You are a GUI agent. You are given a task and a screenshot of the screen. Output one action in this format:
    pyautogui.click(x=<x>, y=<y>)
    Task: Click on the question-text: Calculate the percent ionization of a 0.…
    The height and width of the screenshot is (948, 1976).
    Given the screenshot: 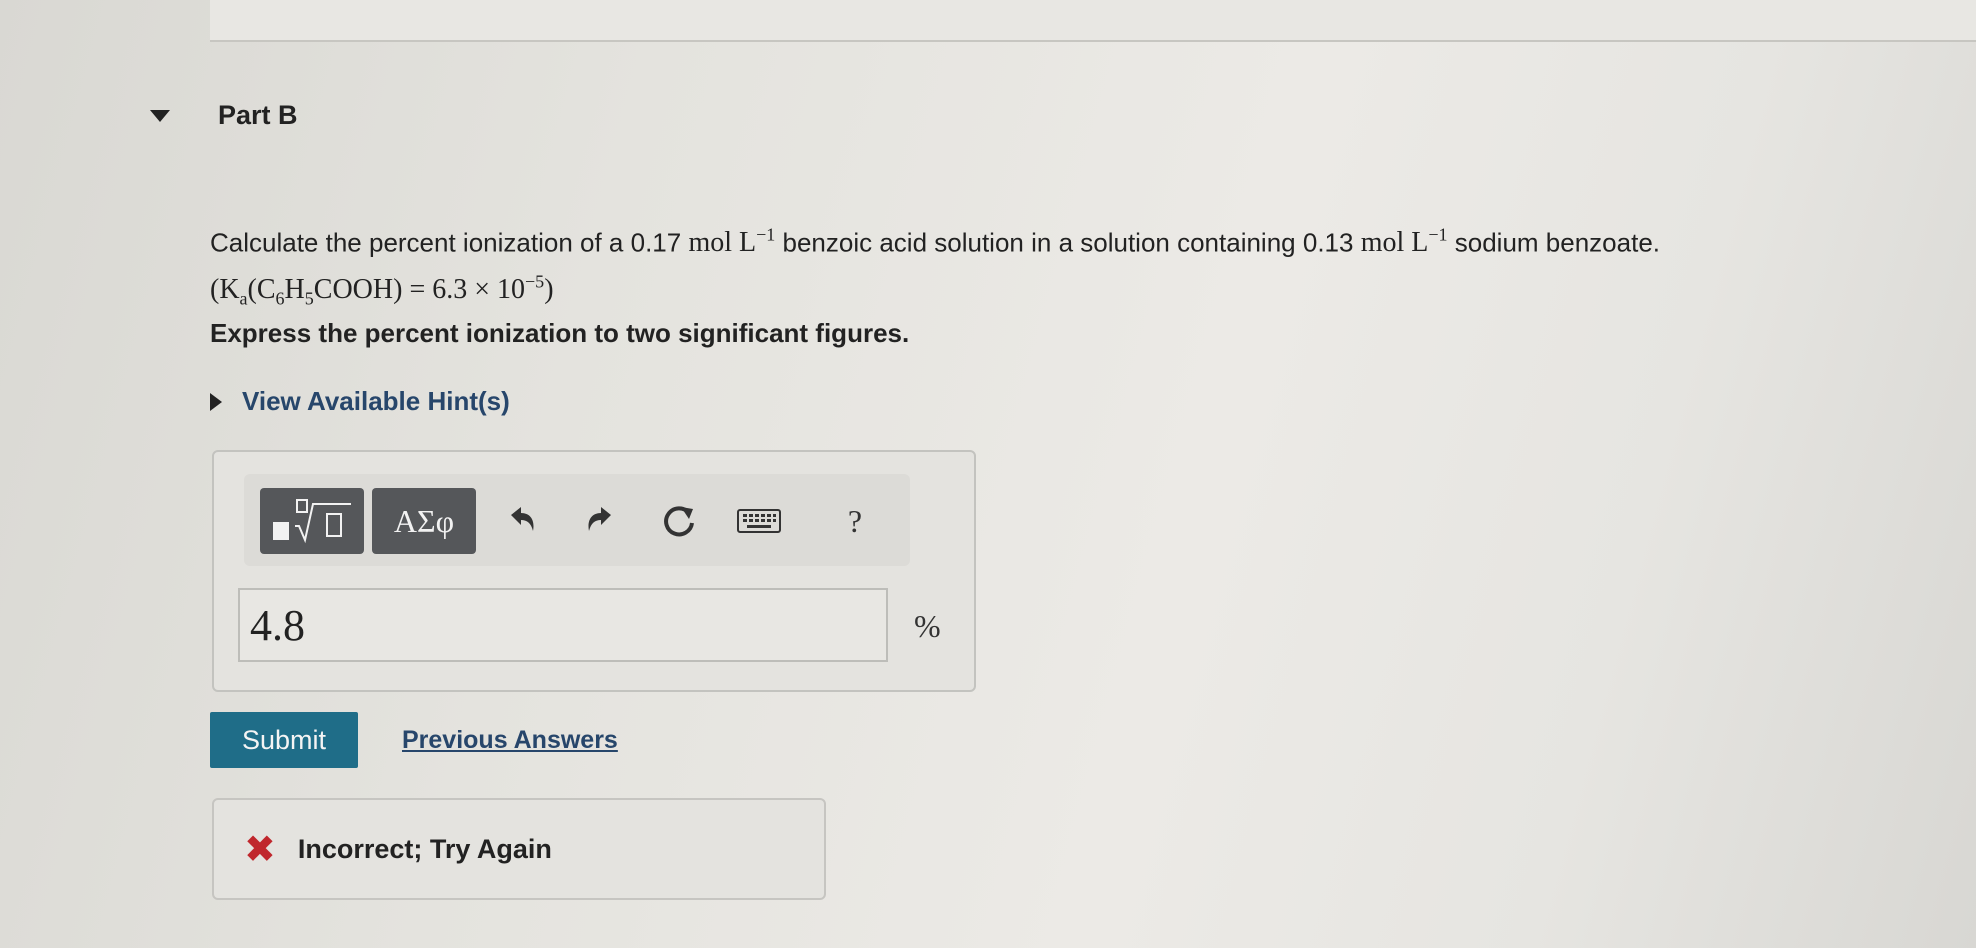 What is the action you would take?
    pyautogui.click(x=1010, y=266)
    